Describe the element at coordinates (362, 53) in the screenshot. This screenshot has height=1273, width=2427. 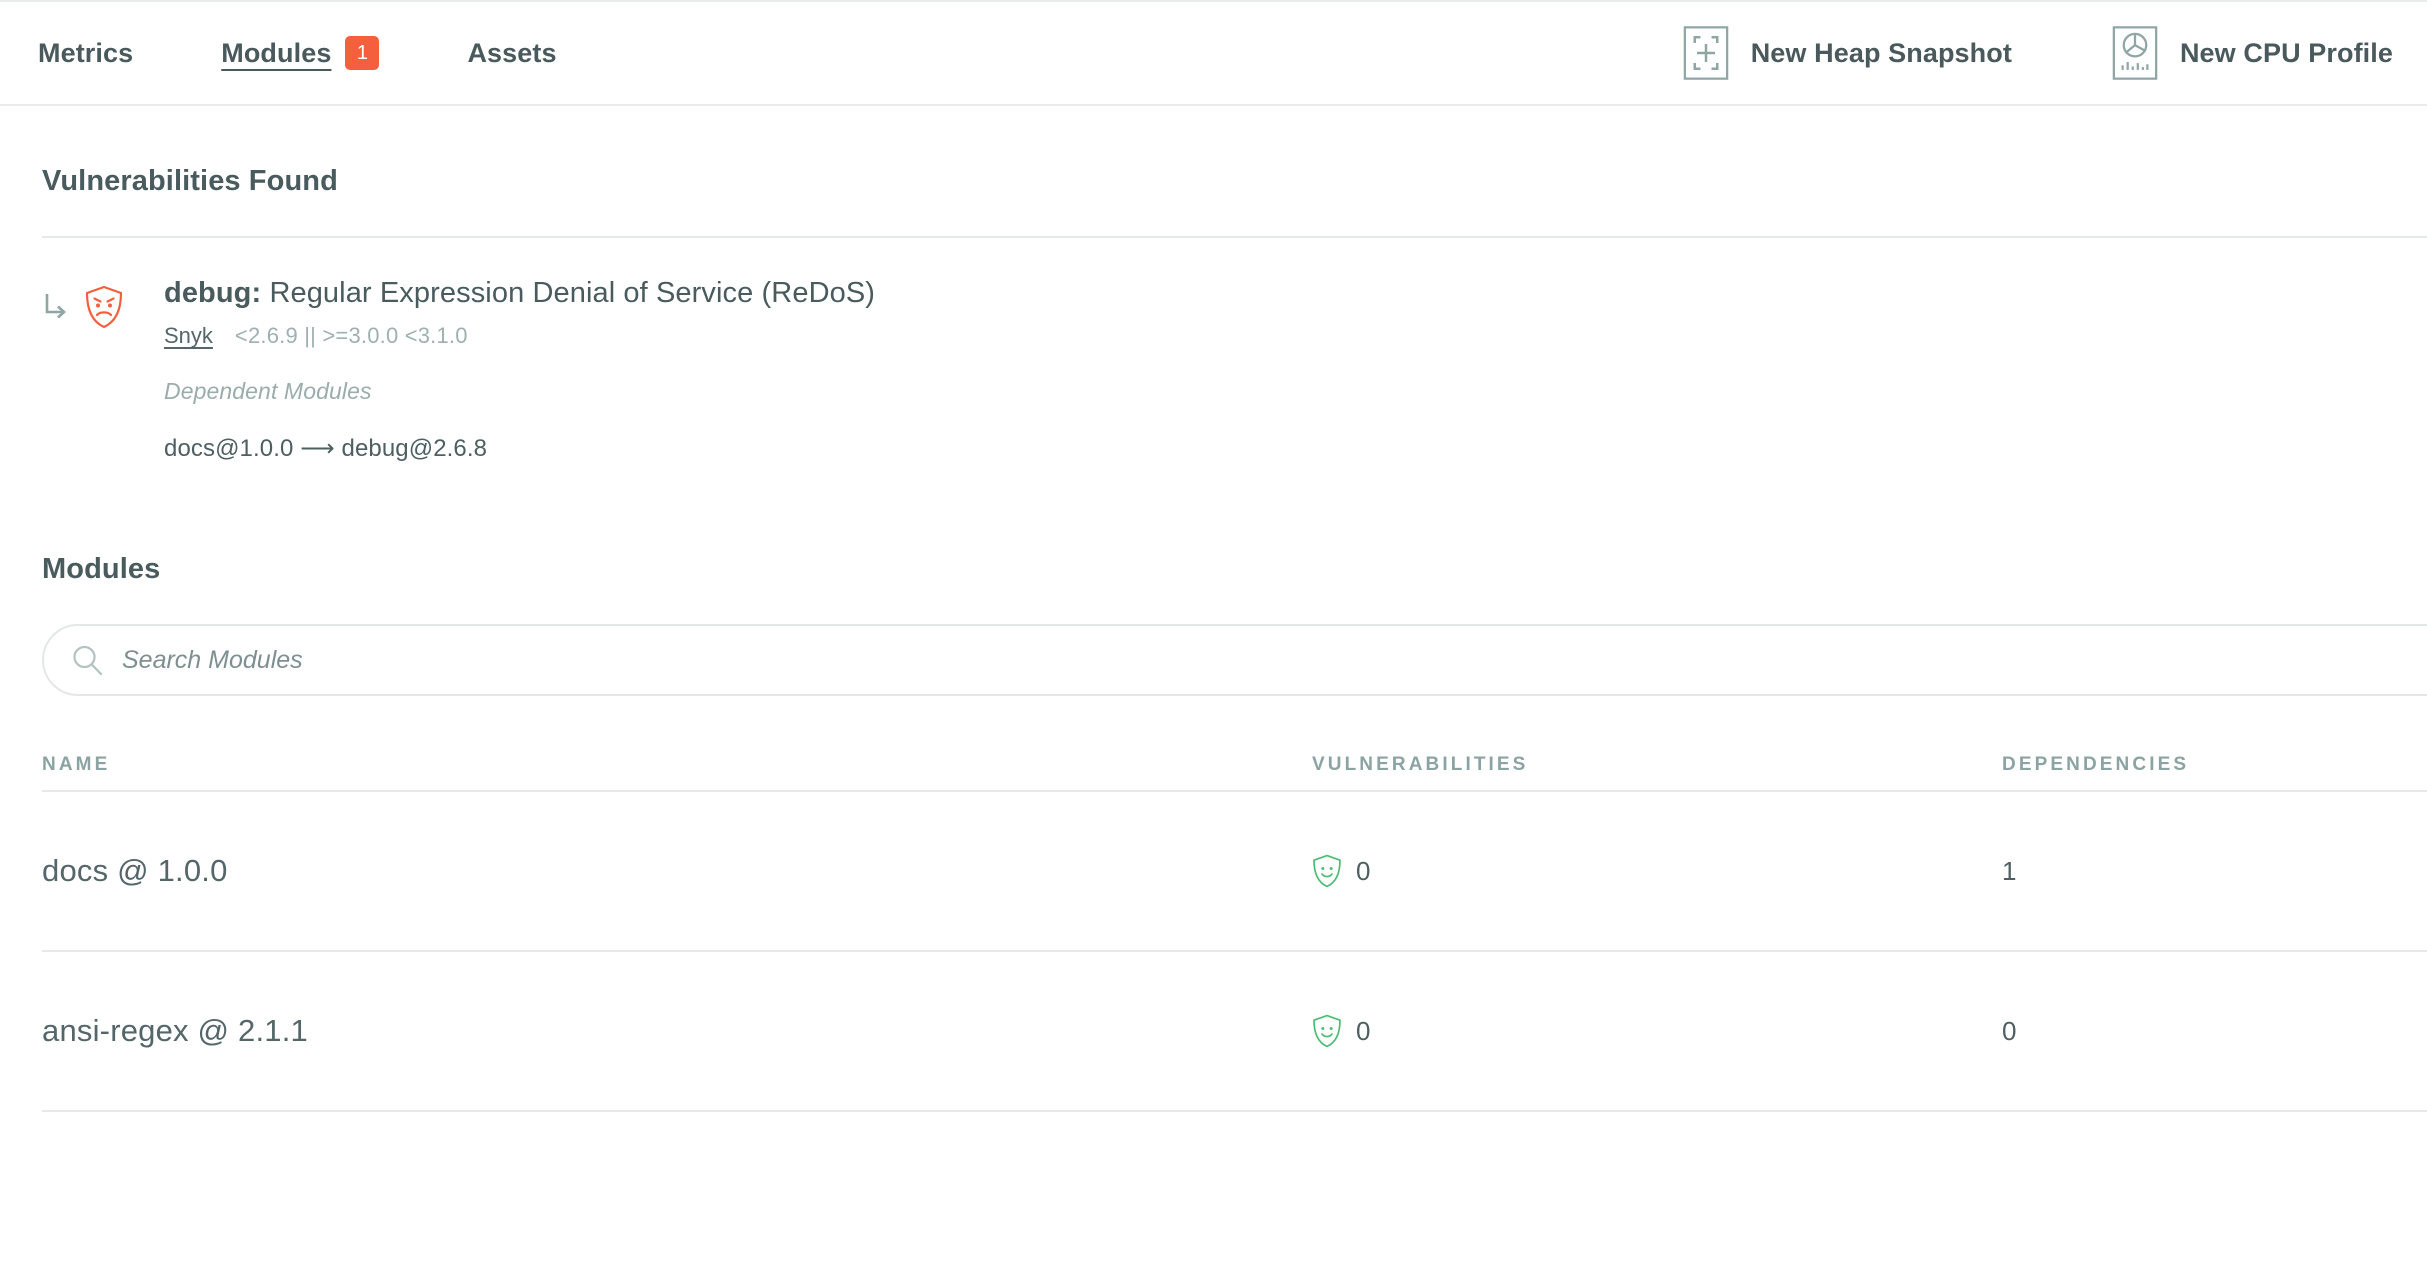
I see `tab-modules-badge: 1` at that location.